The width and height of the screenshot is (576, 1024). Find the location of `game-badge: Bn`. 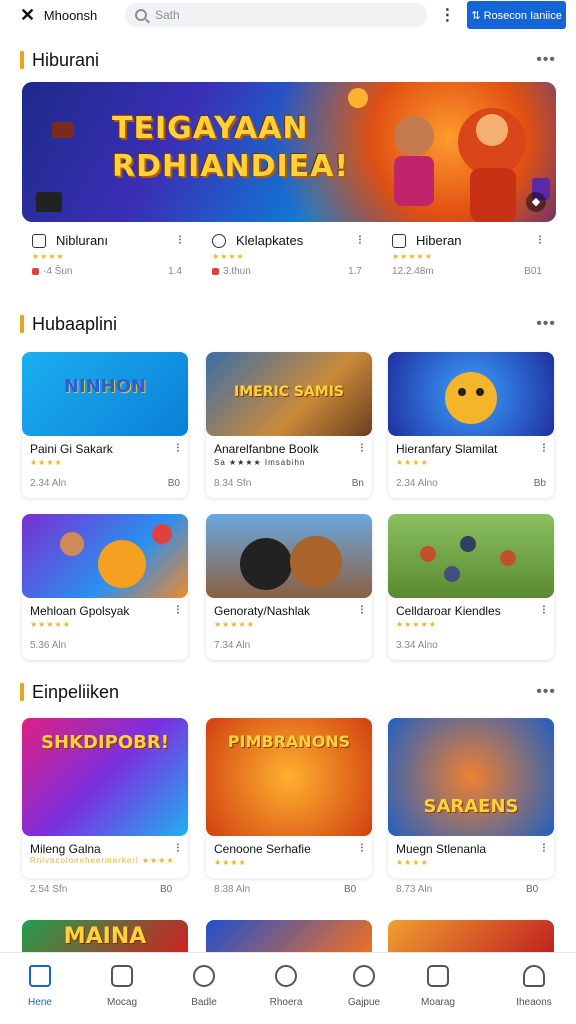

game-badge: Bn is located at coordinates (357, 483).